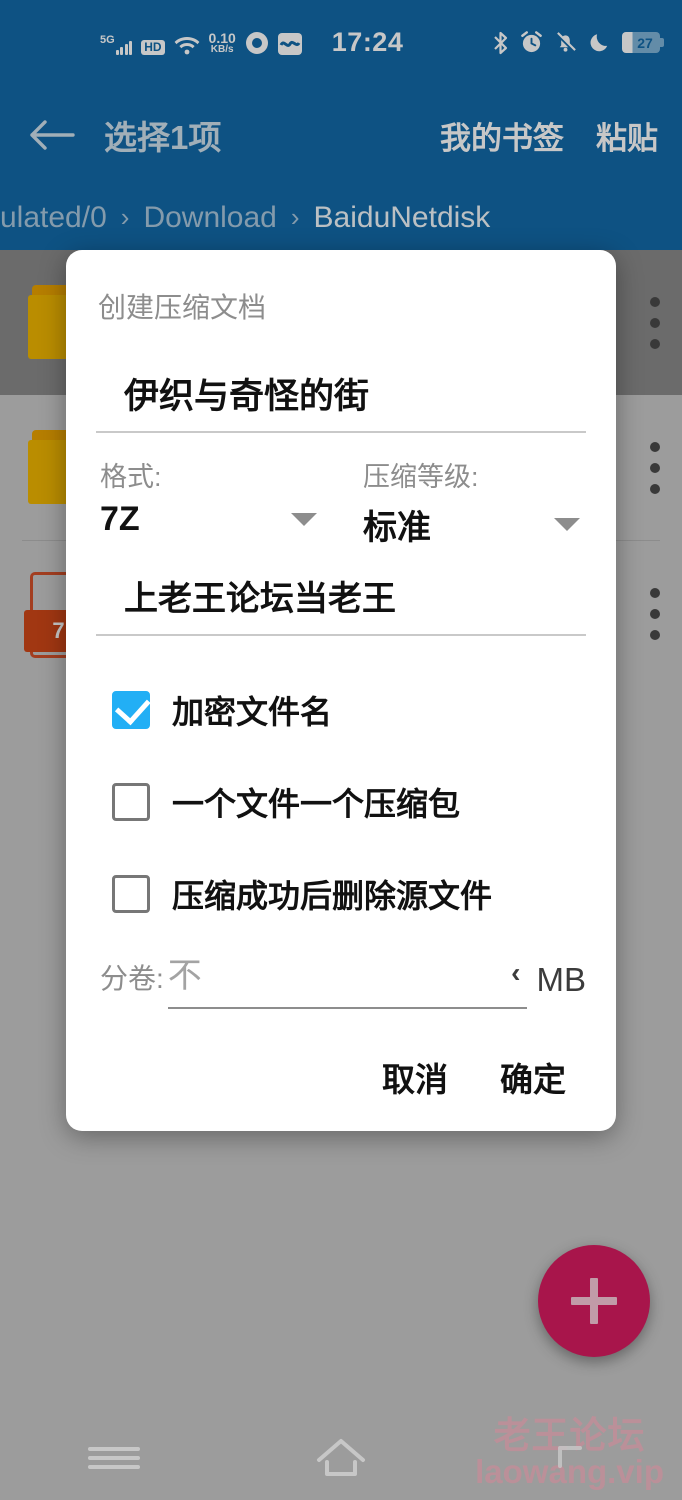  Describe the element at coordinates (347, 978) in the screenshot. I see `split-volume-input: 不 ‹` at that location.